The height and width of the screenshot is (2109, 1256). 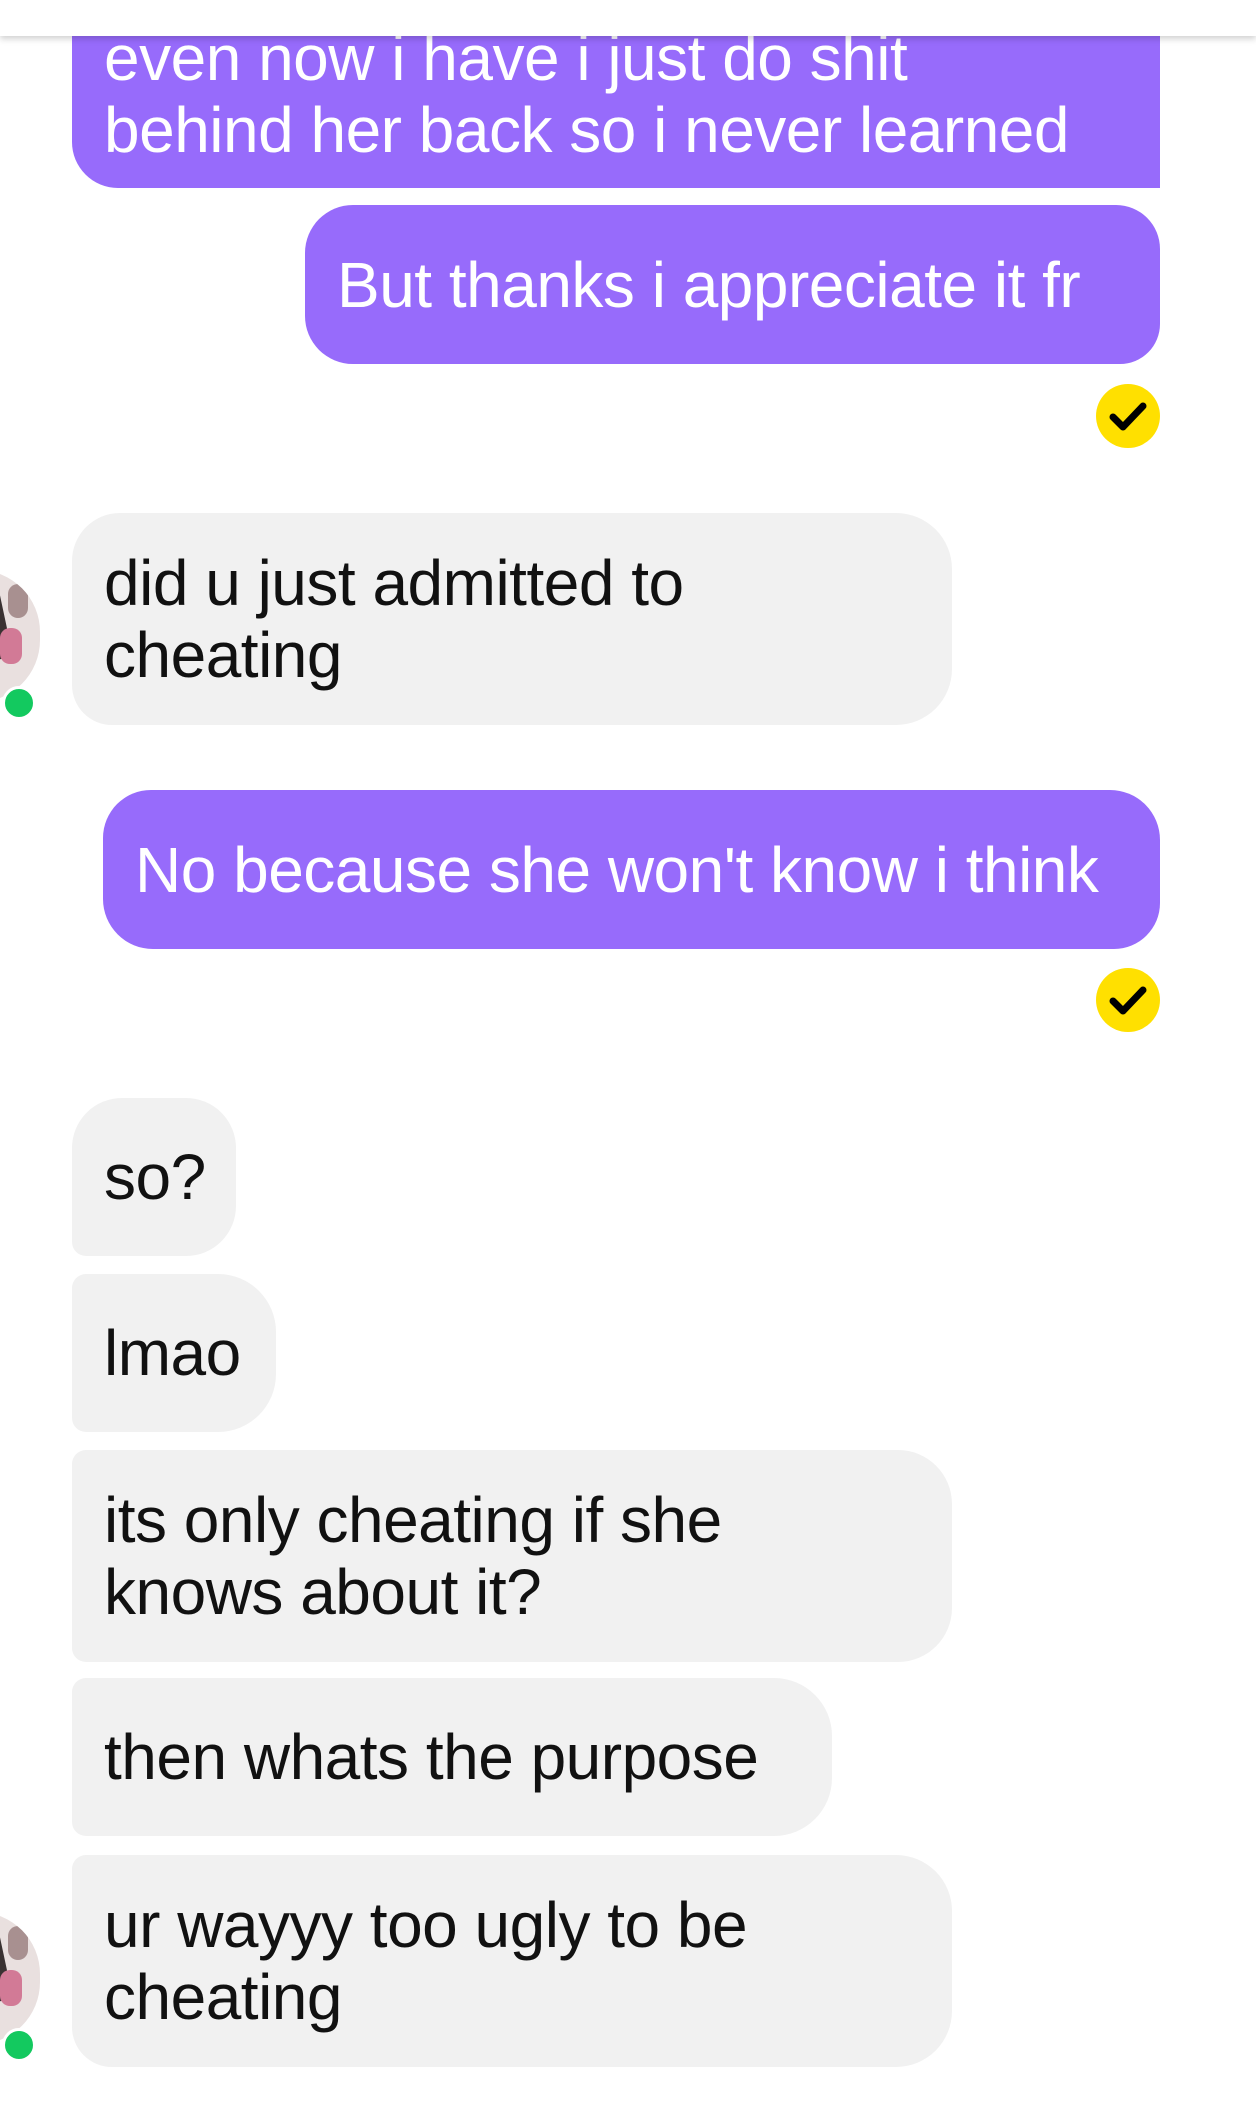 I want to click on message-bubble-received: its only cheating if she knows about it?, so click(x=512, y=1556).